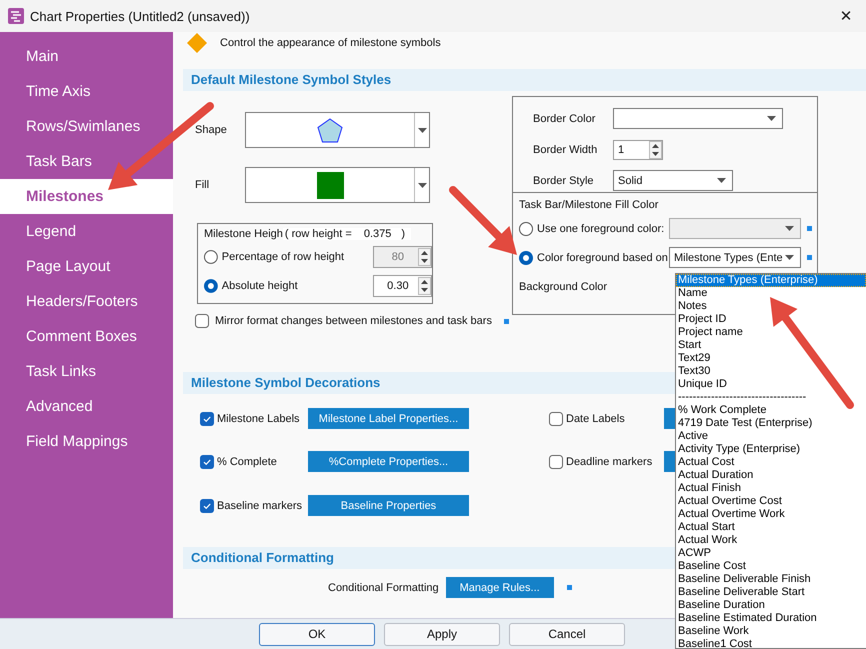  Describe the element at coordinates (735, 257) in the screenshot. I see `field-dropdown: Milestone Types (Ente` at that location.